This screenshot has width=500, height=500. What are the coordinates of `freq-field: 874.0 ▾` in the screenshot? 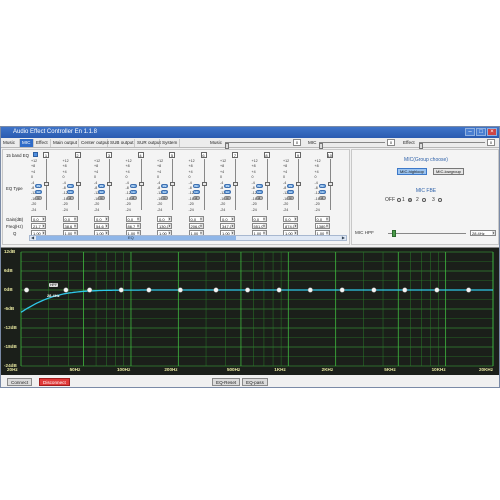 It's located at (290, 226).